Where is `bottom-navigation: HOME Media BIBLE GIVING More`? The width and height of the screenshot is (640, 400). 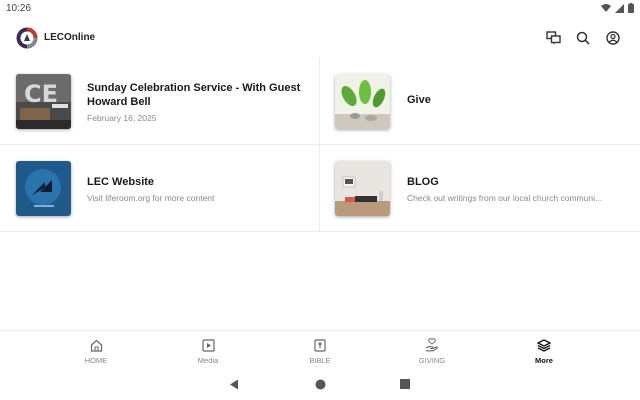
bottom-navigation: HOME Media BIBLE GIVING More is located at coordinates (320, 350).